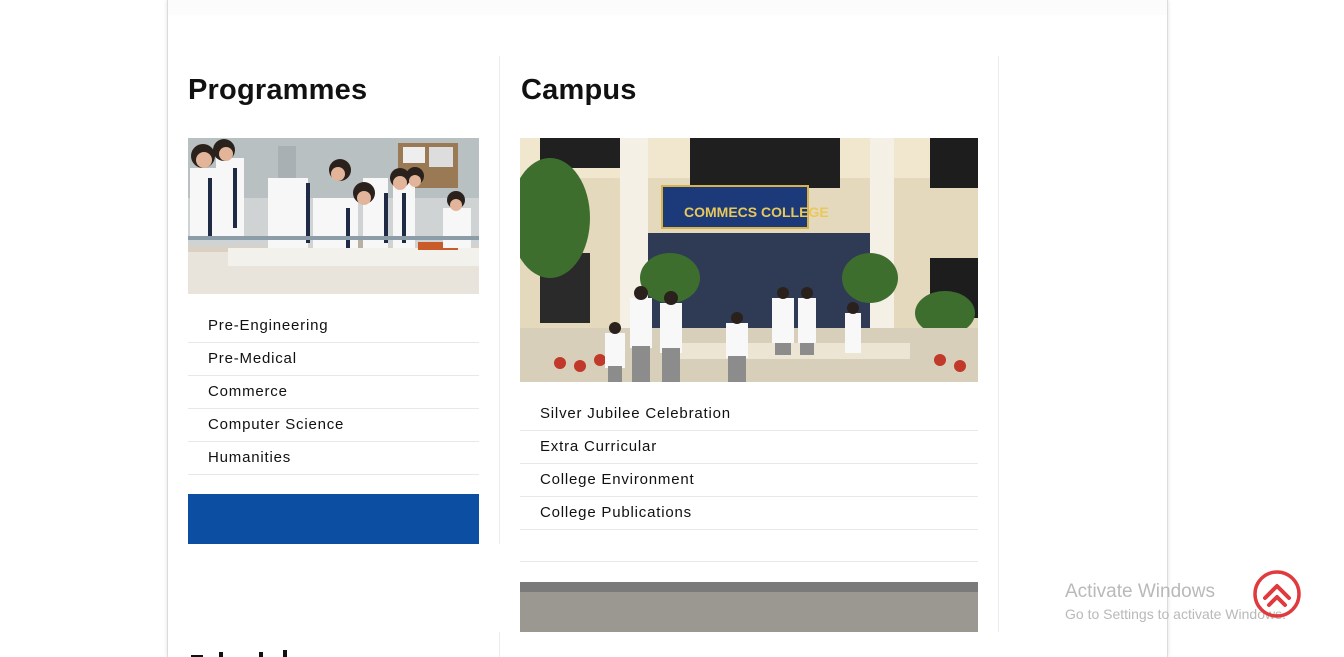  Describe the element at coordinates (749, 587) in the screenshot. I see `campus-banner-top` at that location.